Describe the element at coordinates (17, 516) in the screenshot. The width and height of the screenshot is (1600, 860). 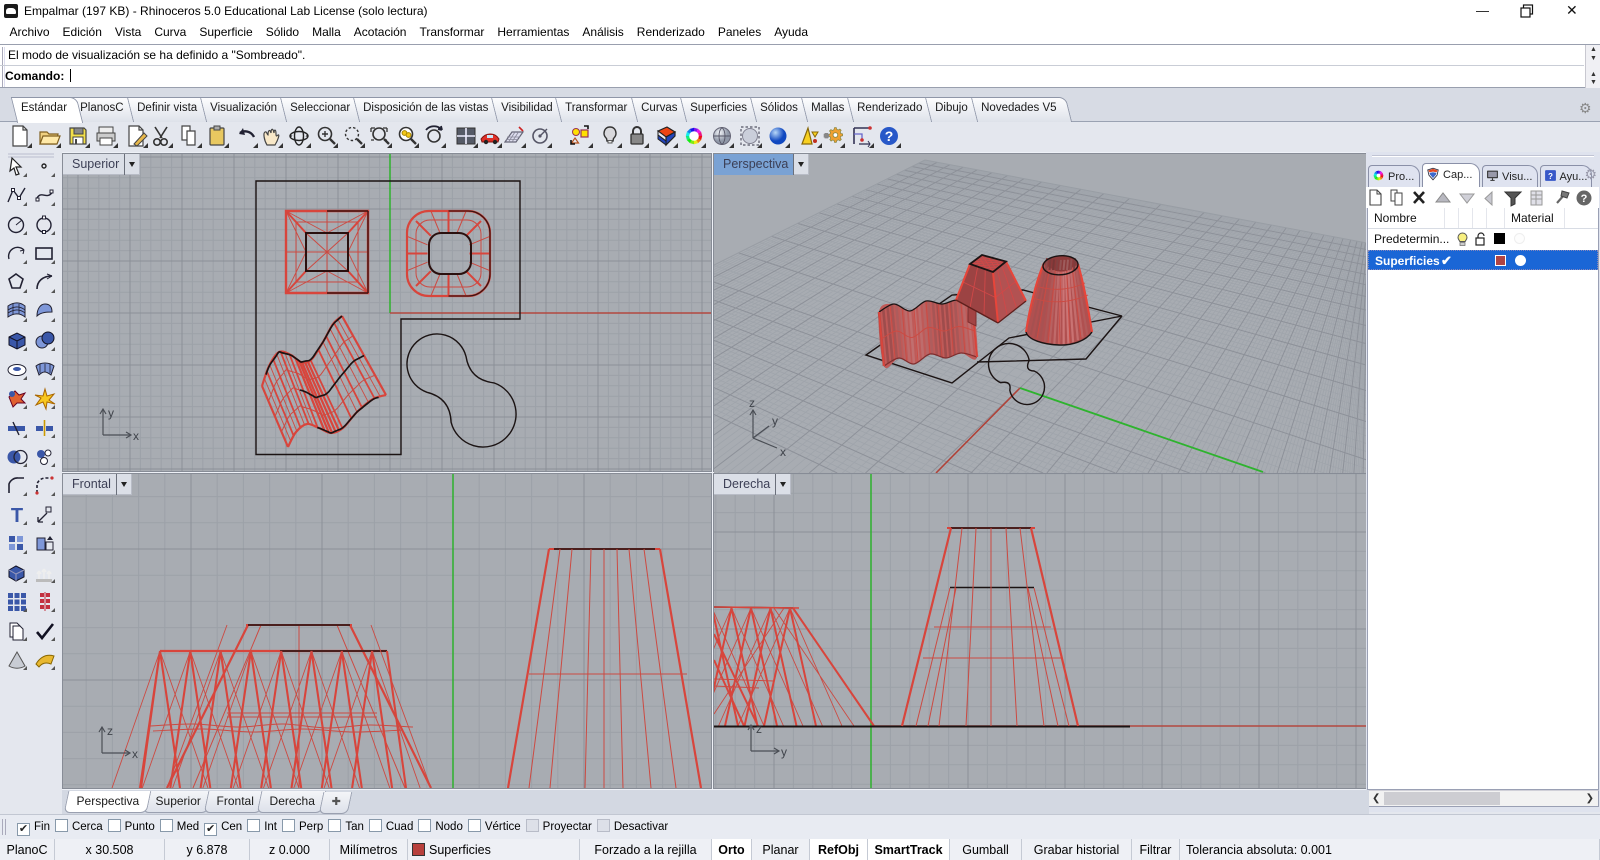
I see `svg-text: T` at that location.